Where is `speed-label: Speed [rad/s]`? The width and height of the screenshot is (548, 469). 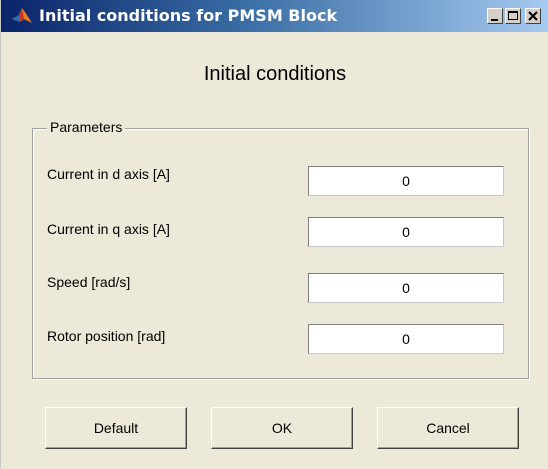 speed-label: Speed [rad/s] is located at coordinates (89, 282).